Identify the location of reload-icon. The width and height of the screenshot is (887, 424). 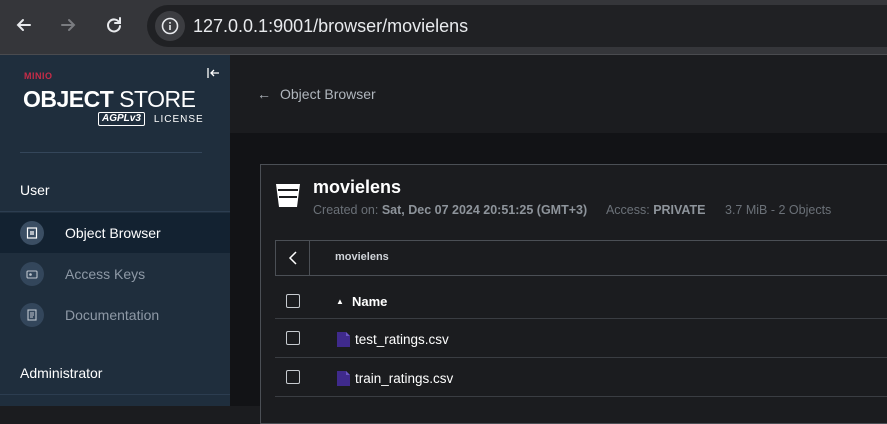
(114, 25).